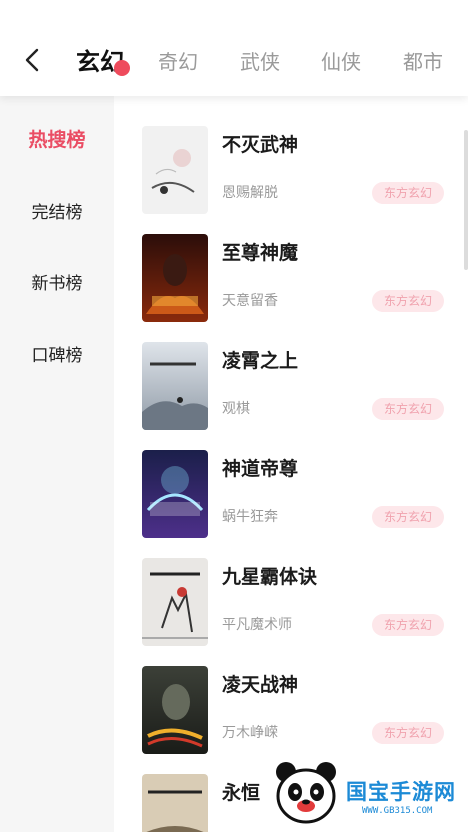  I want to click on book-row: 九星霸体诀 平凡魔术师 东方玄幻, so click(291, 606).